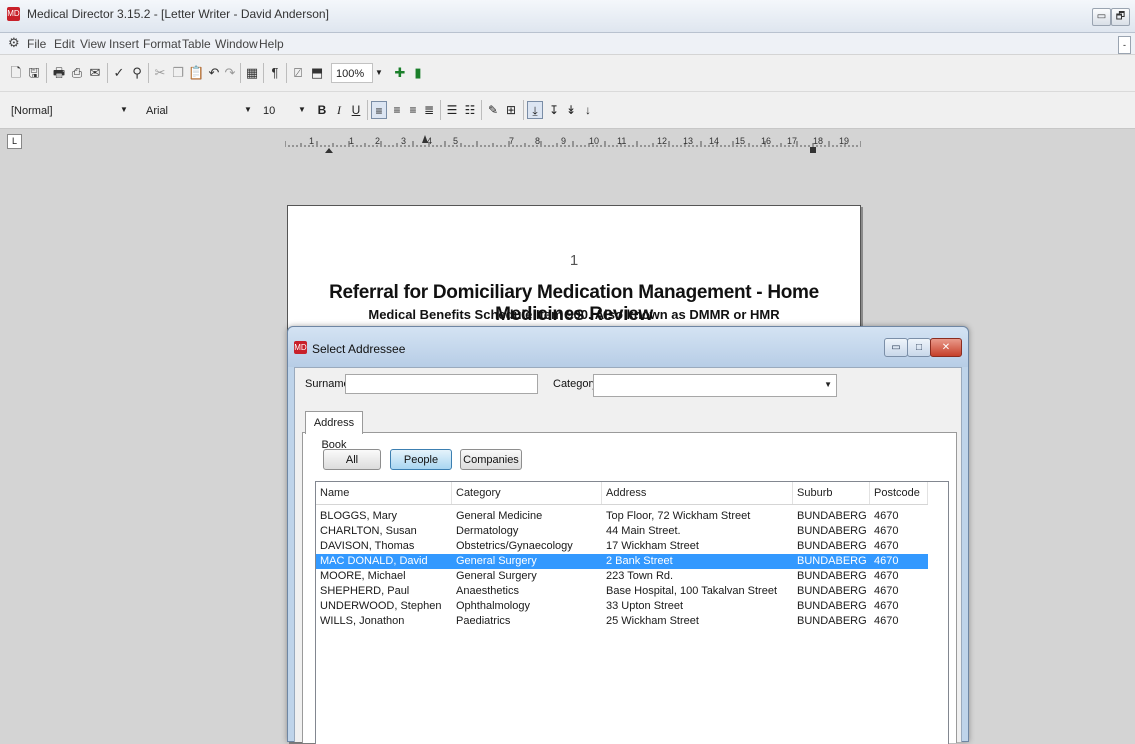 The width and height of the screenshot is (1135, 744). I want to click on font-combo: Arial, so click(191, 110).